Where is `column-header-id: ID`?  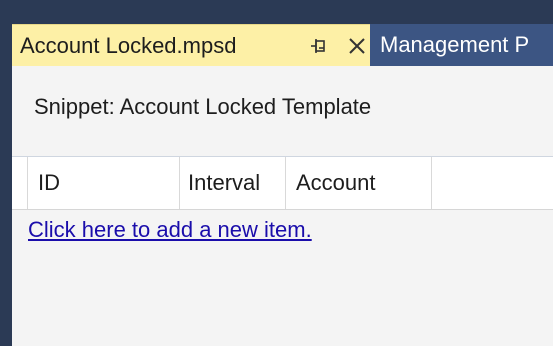 column-header-id: ID is located at coordinates (104, 183).